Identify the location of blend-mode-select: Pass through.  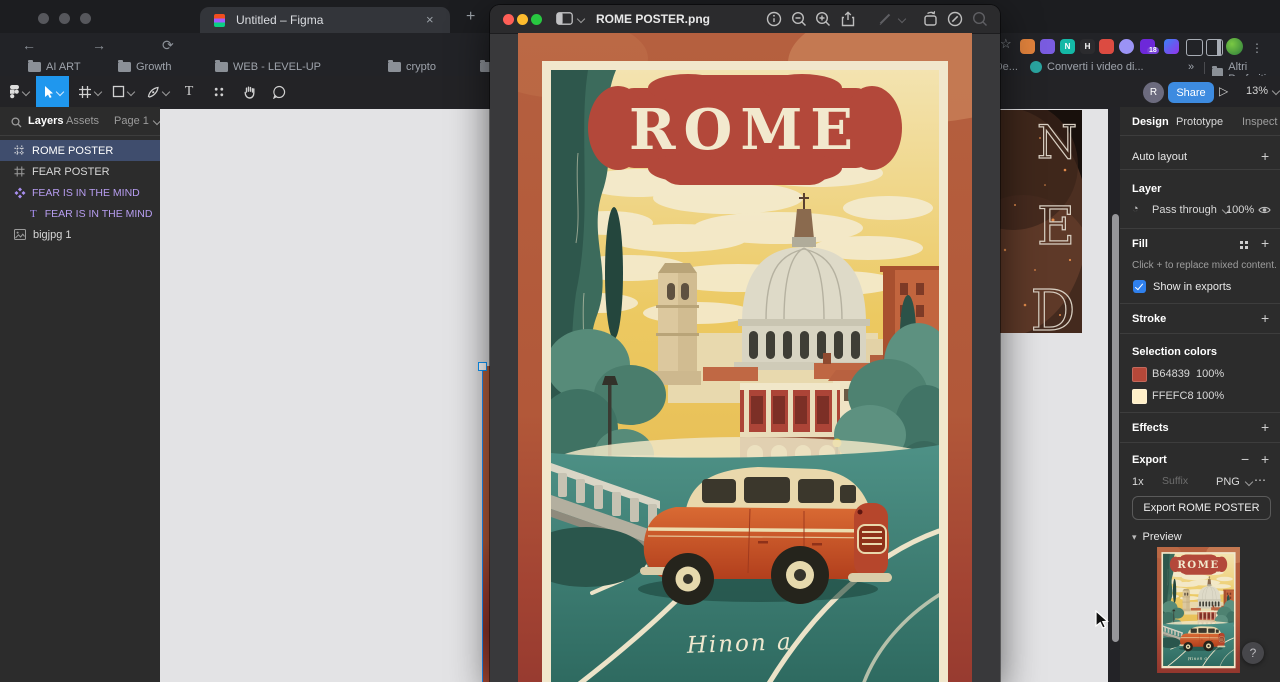
(1191, 210).